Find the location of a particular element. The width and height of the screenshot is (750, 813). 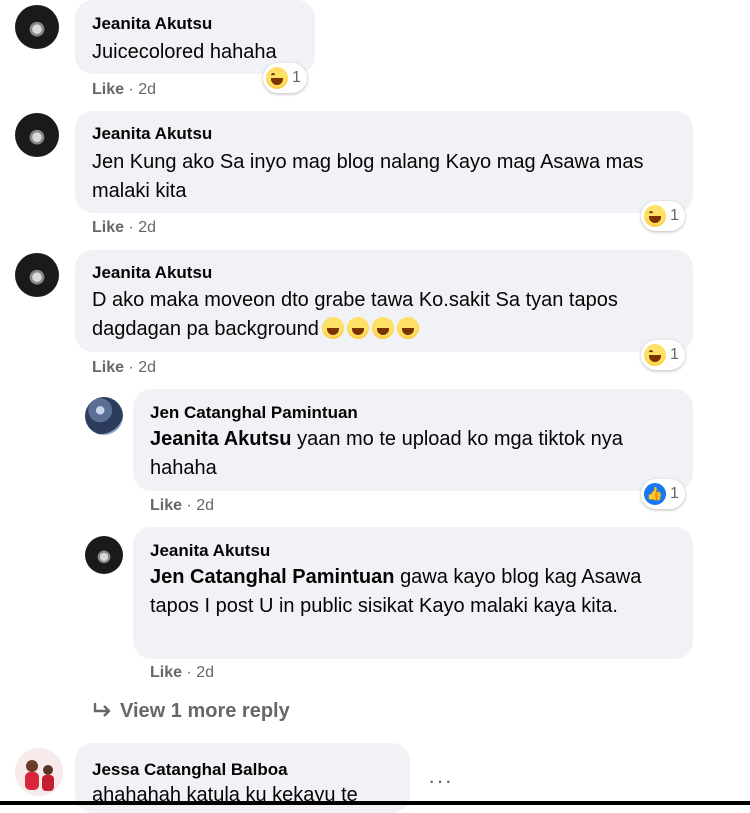

thumbs-up-icon: 👍 is located at coordinates (655, 494).